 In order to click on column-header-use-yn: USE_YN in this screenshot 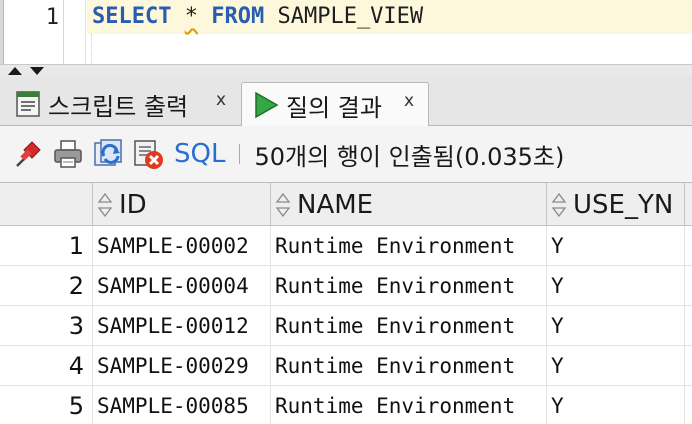, I will do `click(616, 204)`.